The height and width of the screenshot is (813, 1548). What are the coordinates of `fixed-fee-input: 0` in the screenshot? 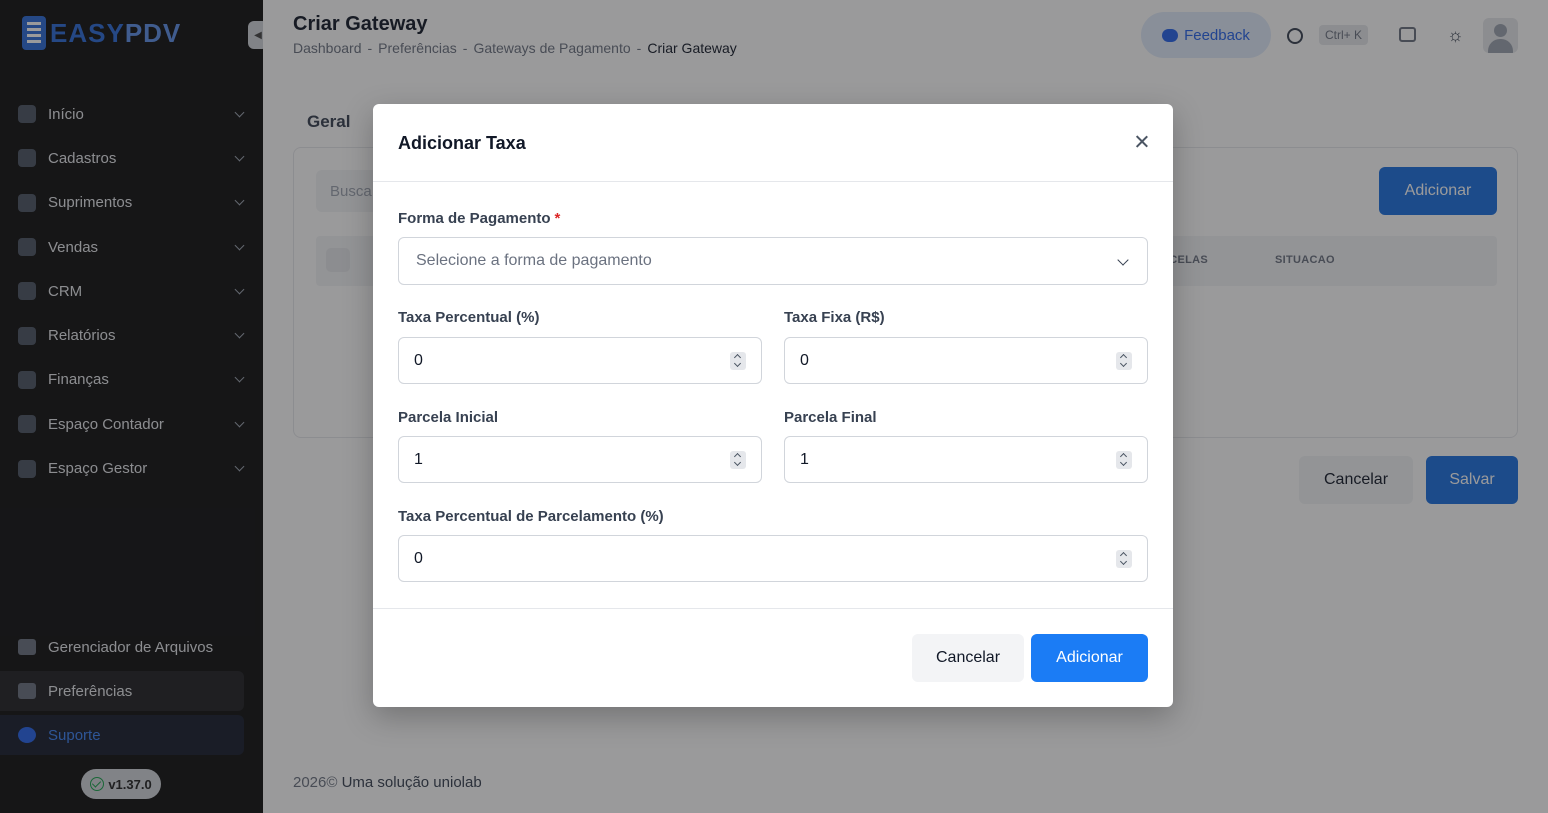 It's located at (966, 360).